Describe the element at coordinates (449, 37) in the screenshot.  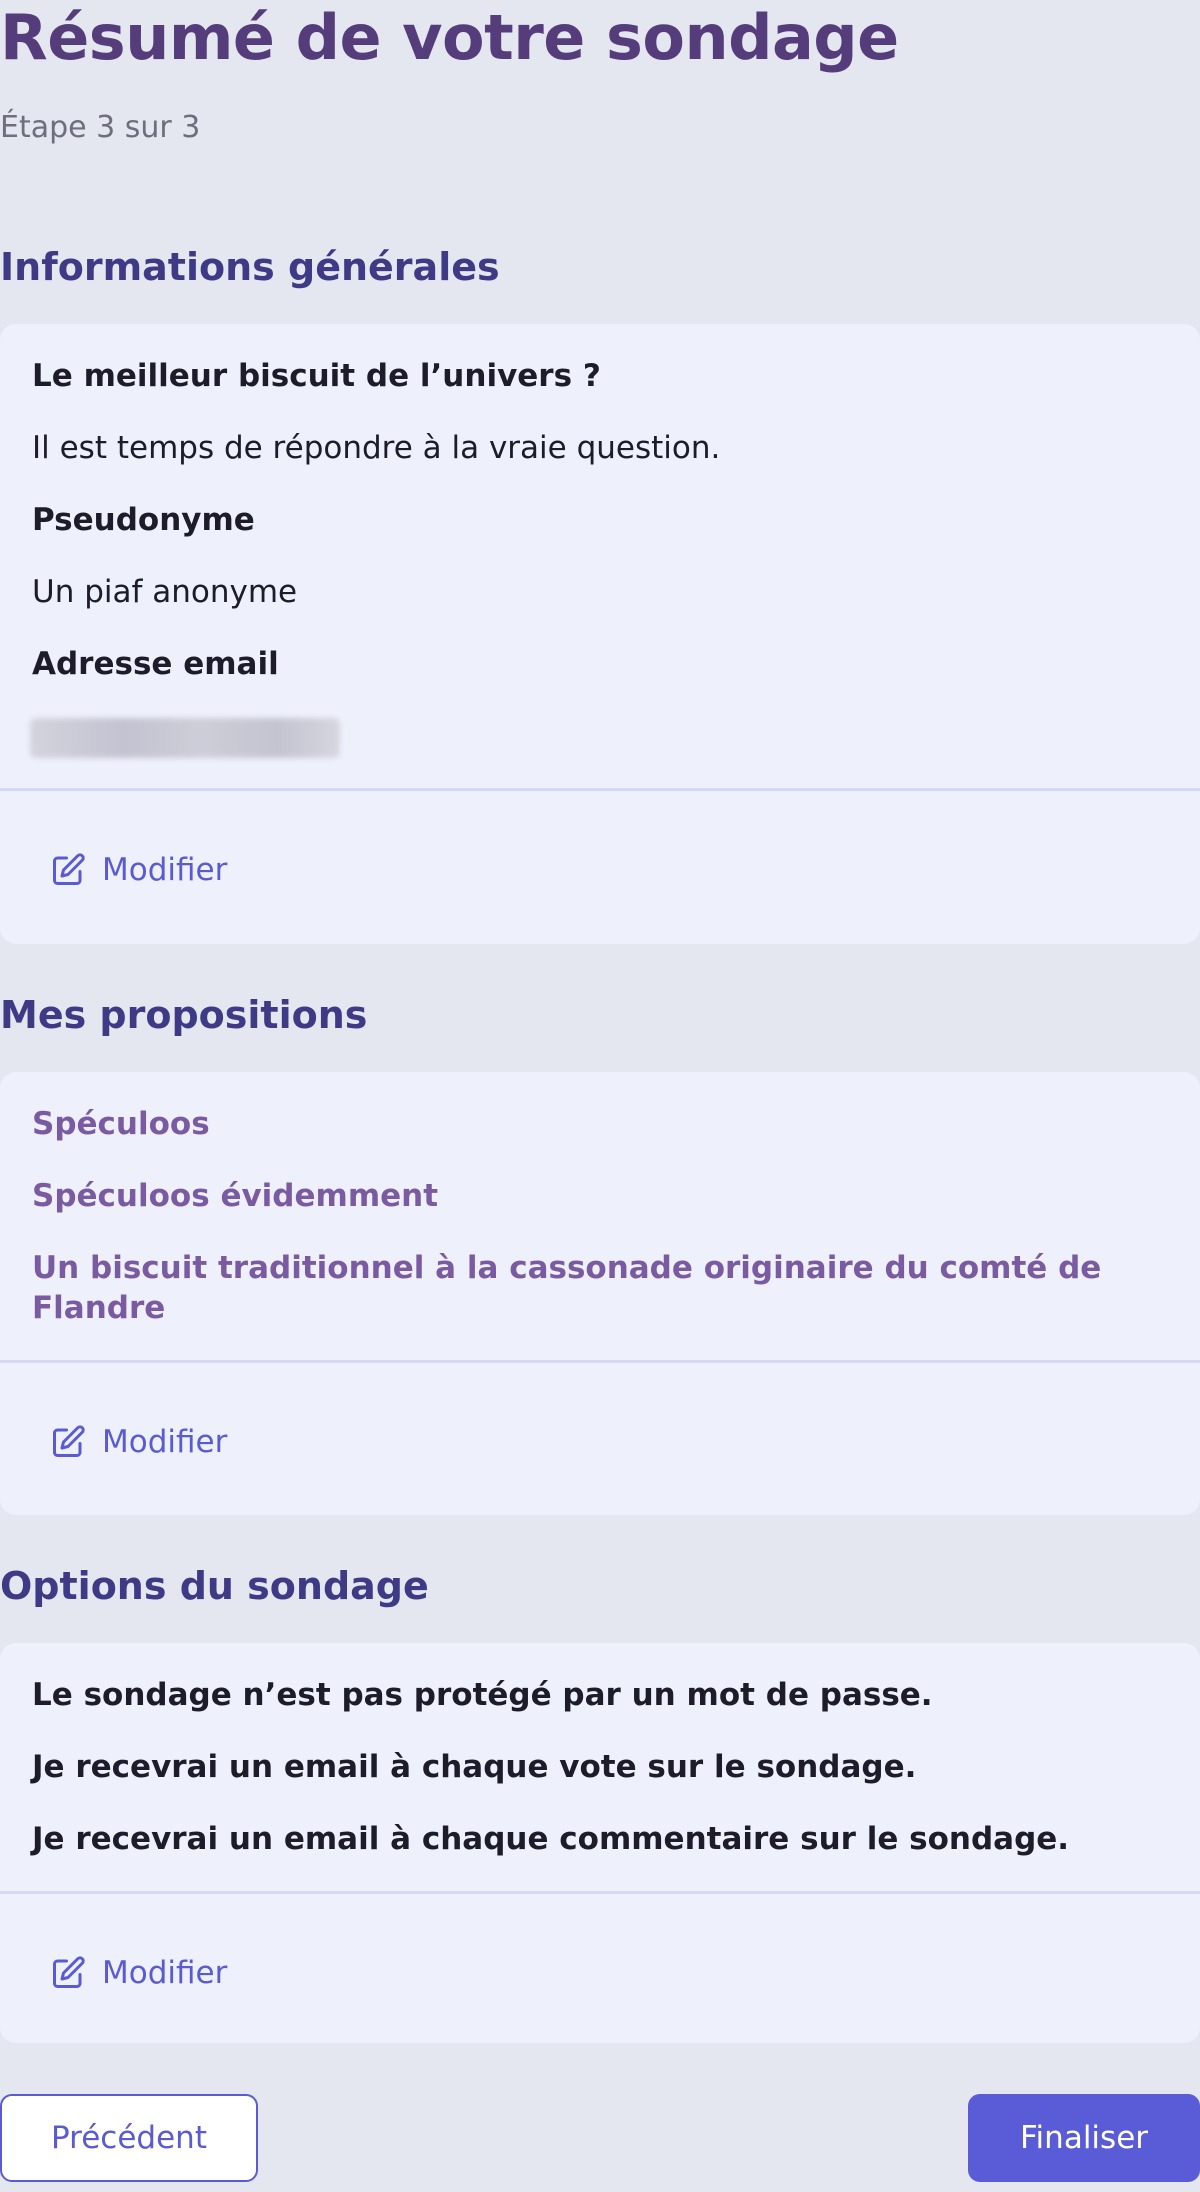
I see `page-title: Résumé de votre sondage` at that location.